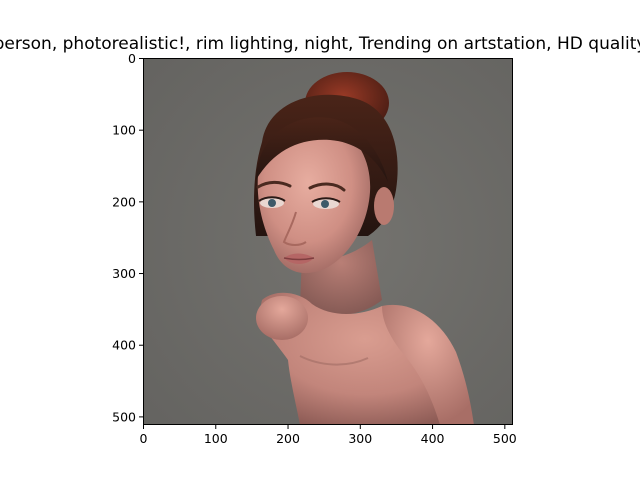 The height and width of the screenshot is (480, 640). What do you see at coordinates (288, 438) in the screenshot?
I see `x-tick-label: 200` at bounding box center [288, 438].